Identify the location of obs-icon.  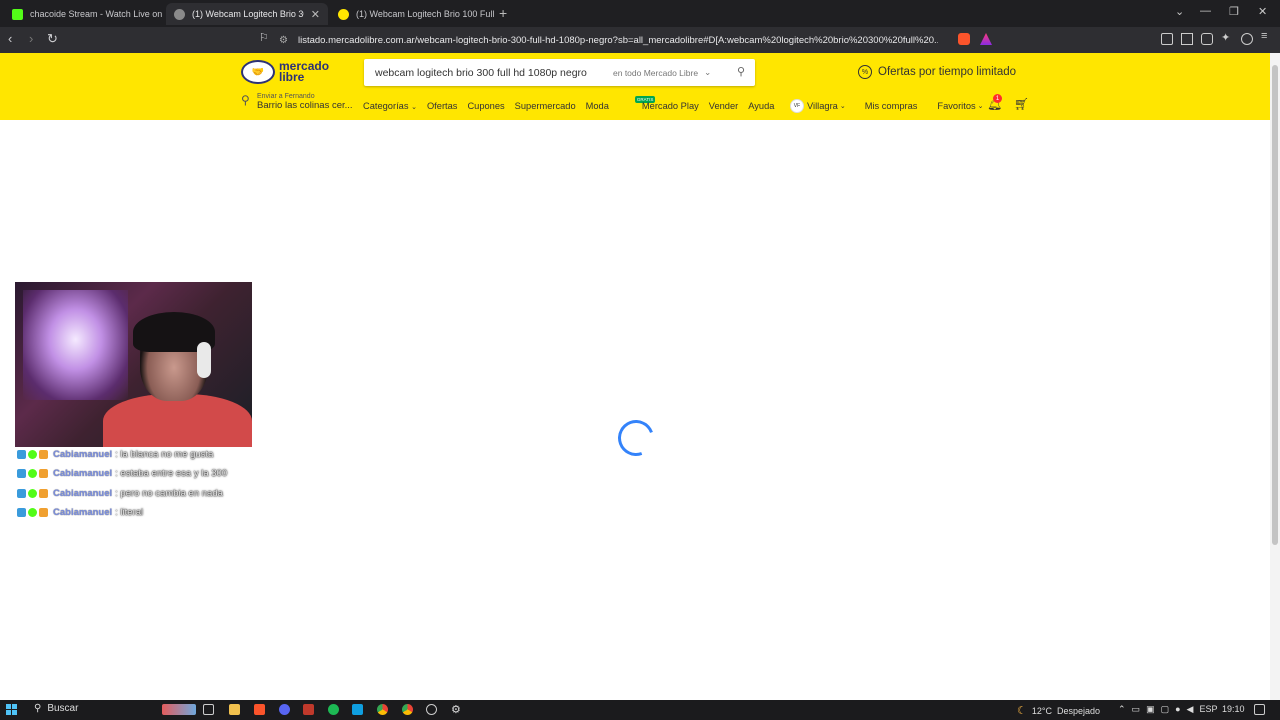
(431, 709).